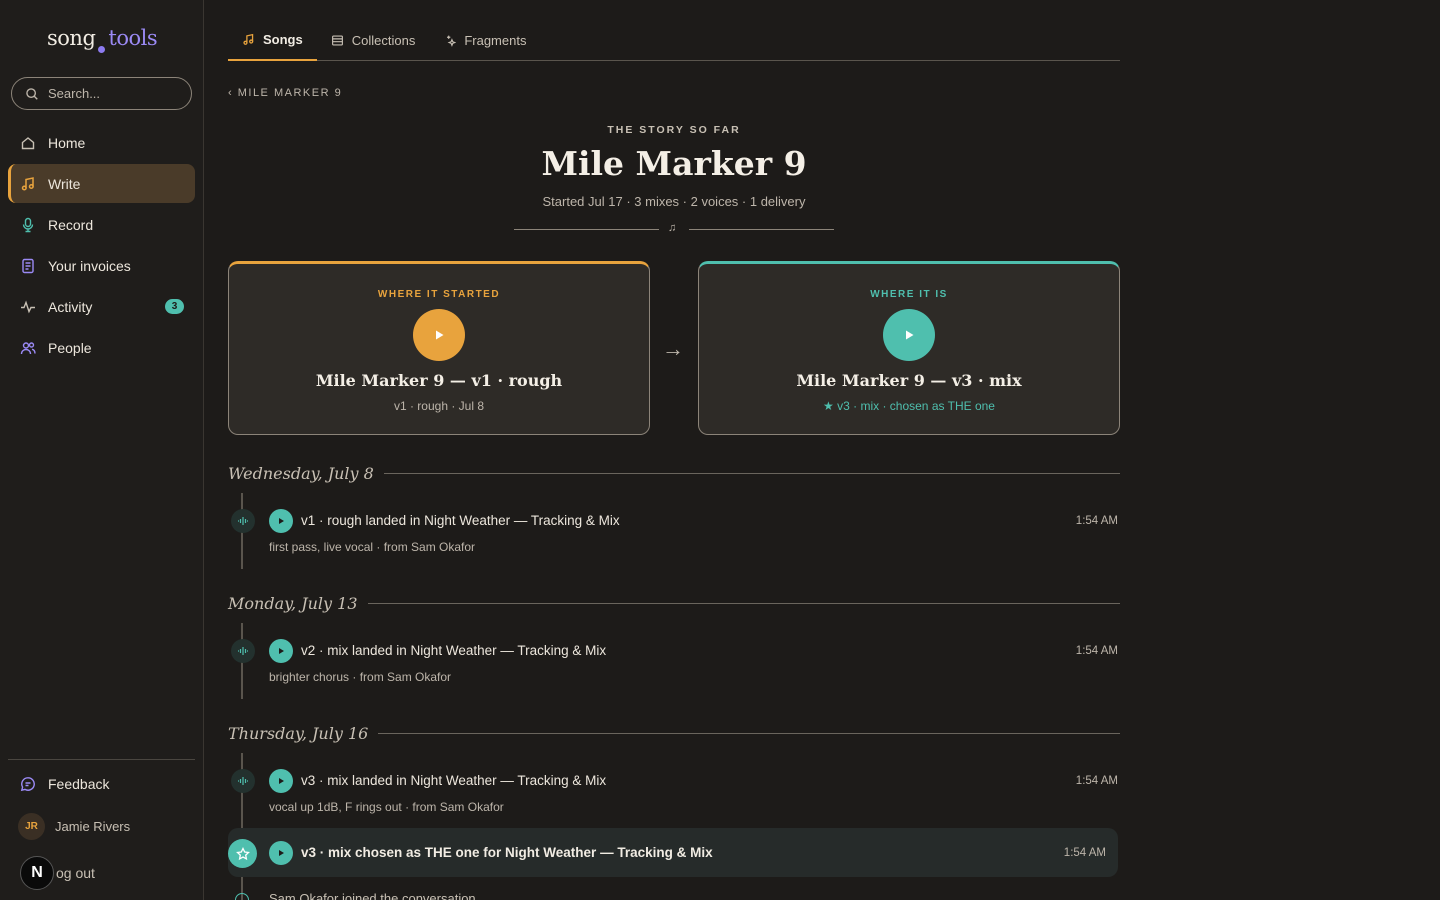  Describe the element at coordinates (674, 603) in the screenshot. I see `timeline-day-header: Monday, July 13` at that location.